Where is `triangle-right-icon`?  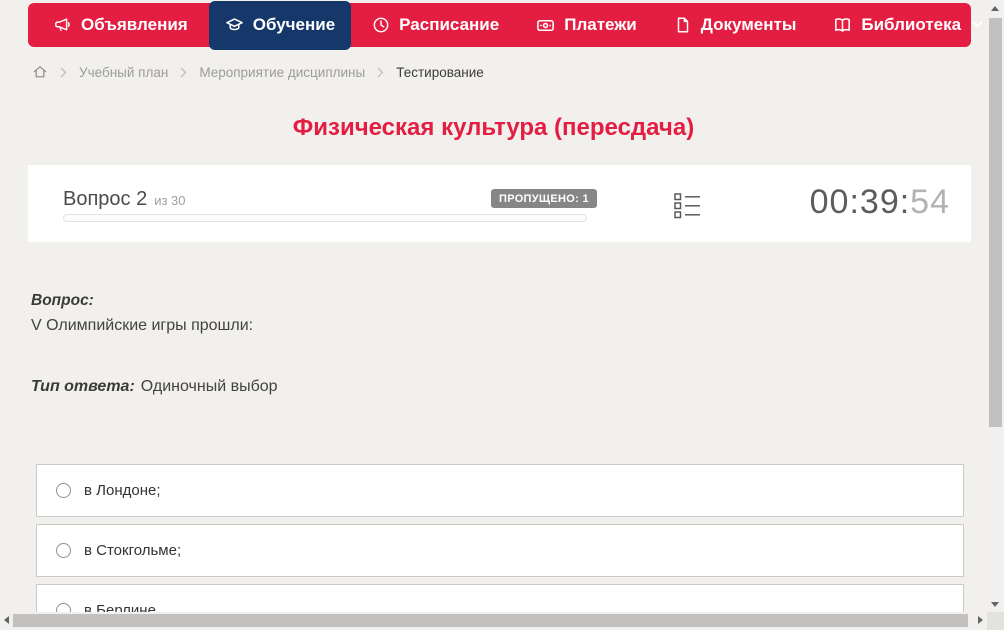 triangle-right-icon is located at coordinates (980, 620).